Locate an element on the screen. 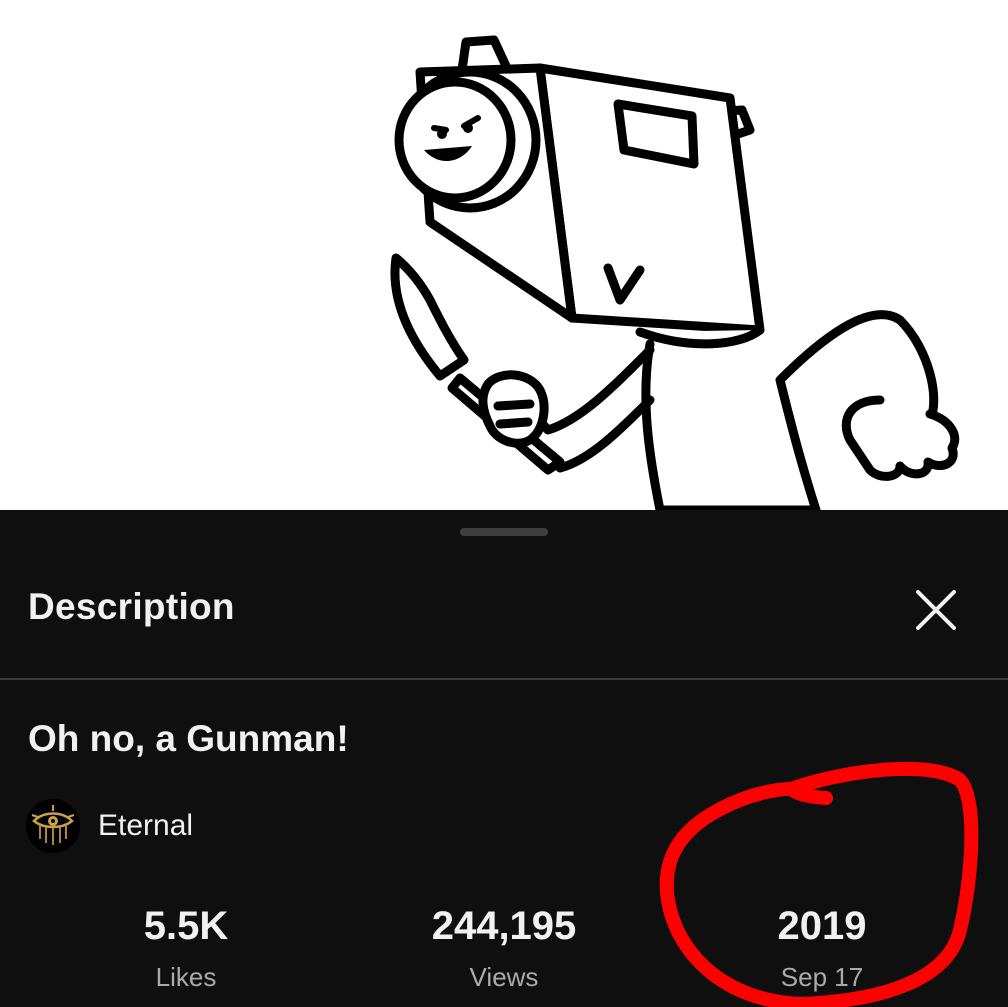 The image size is (1008, 1007). views-stat: 244,195 Views is located at coordinates (504, 947).